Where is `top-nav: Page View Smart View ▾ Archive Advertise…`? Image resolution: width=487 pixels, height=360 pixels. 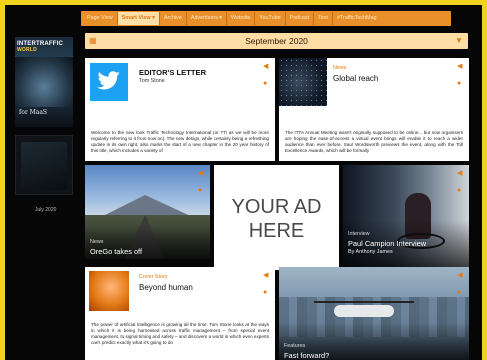
top-nav: Page View Smart View ▾ Archive Advertise… is located at coordinates (232, 18).